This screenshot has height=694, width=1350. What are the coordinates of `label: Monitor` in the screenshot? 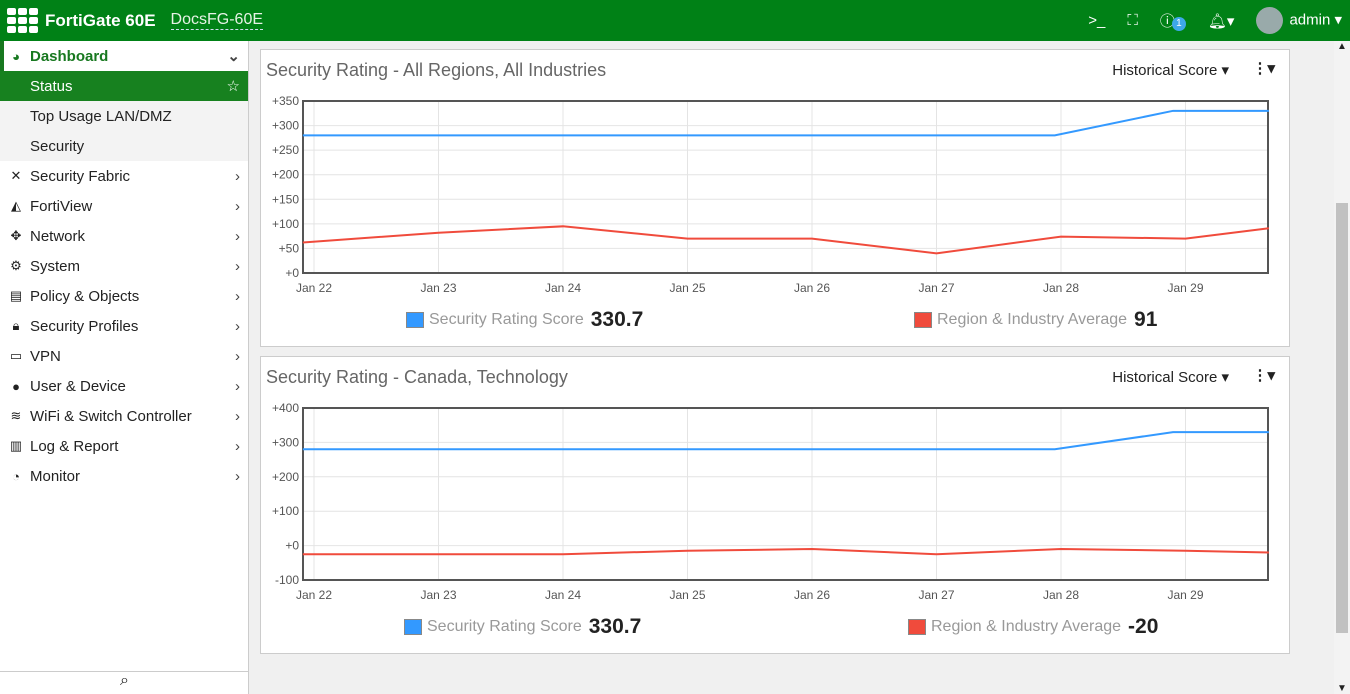 It's located at (55, 476).